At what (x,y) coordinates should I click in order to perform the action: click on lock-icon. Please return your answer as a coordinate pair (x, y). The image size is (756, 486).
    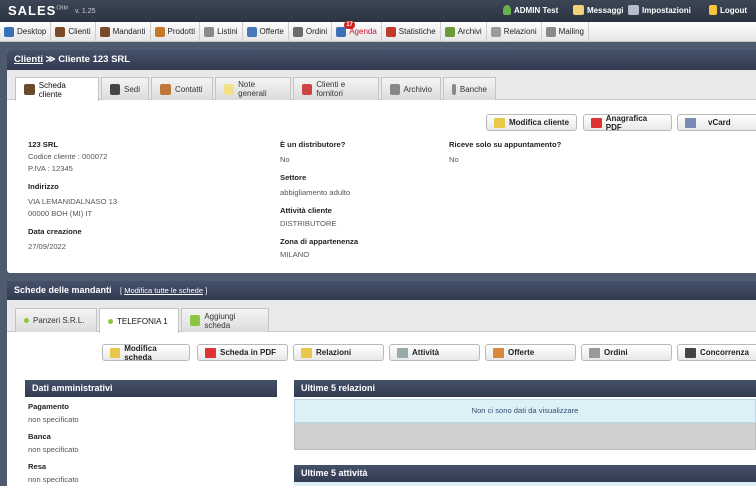
    Looking at the image, I should click on (713, 10).